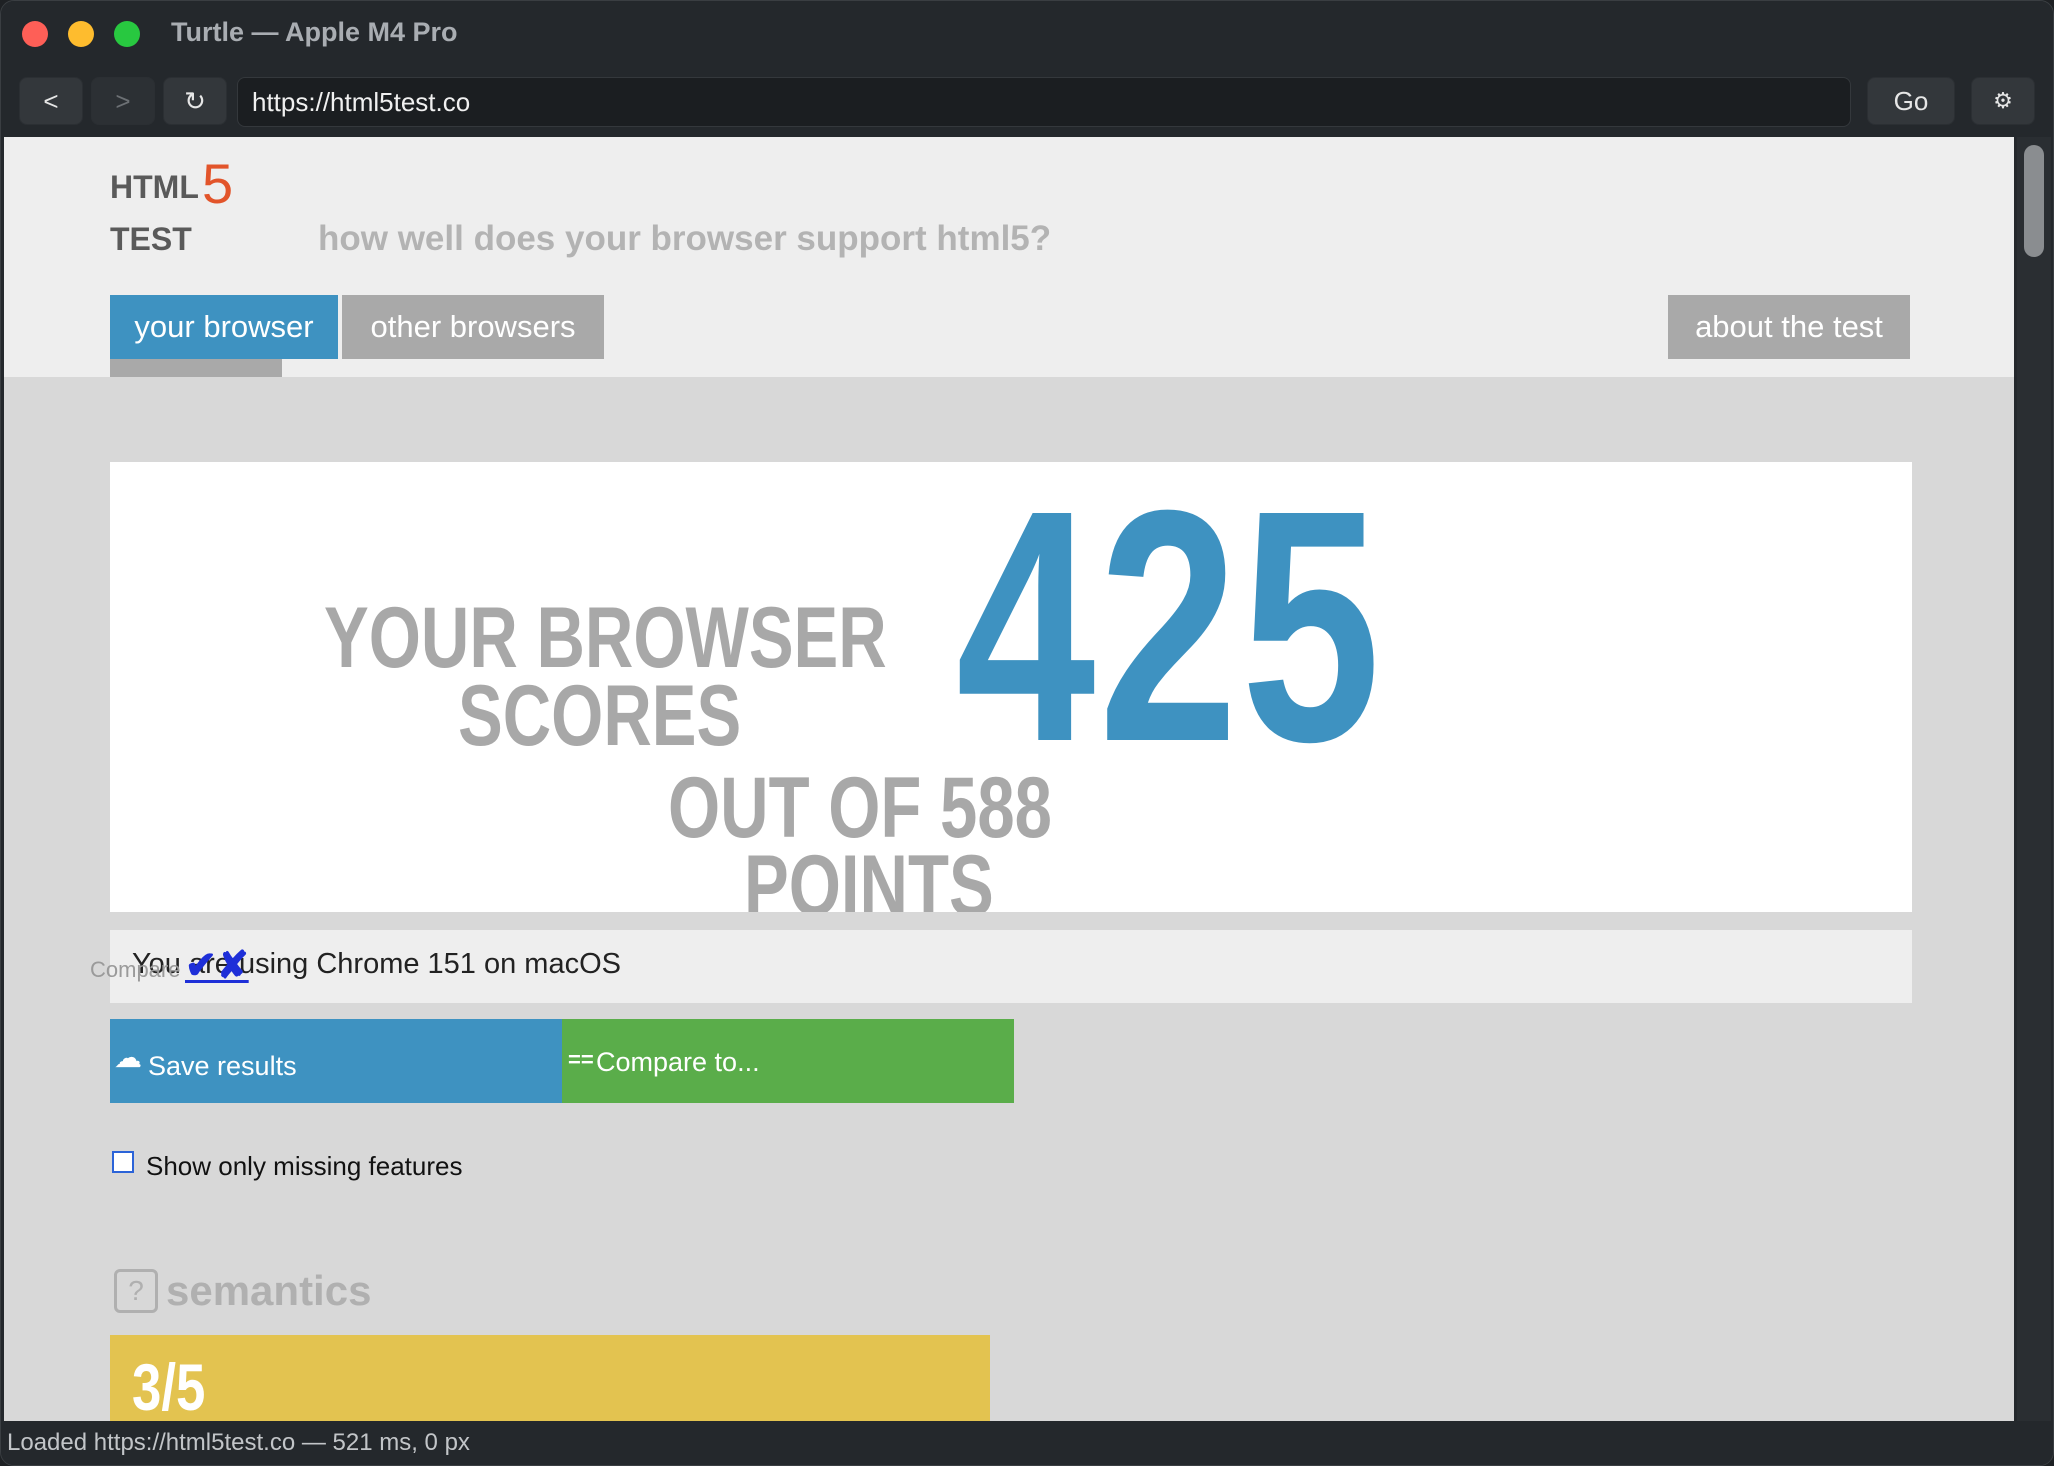 This screenshot has width=2054, height=1466. Describe the element at coordinates (169, 1385) in the screenshot. I see `section-score: 3/5` at that location.